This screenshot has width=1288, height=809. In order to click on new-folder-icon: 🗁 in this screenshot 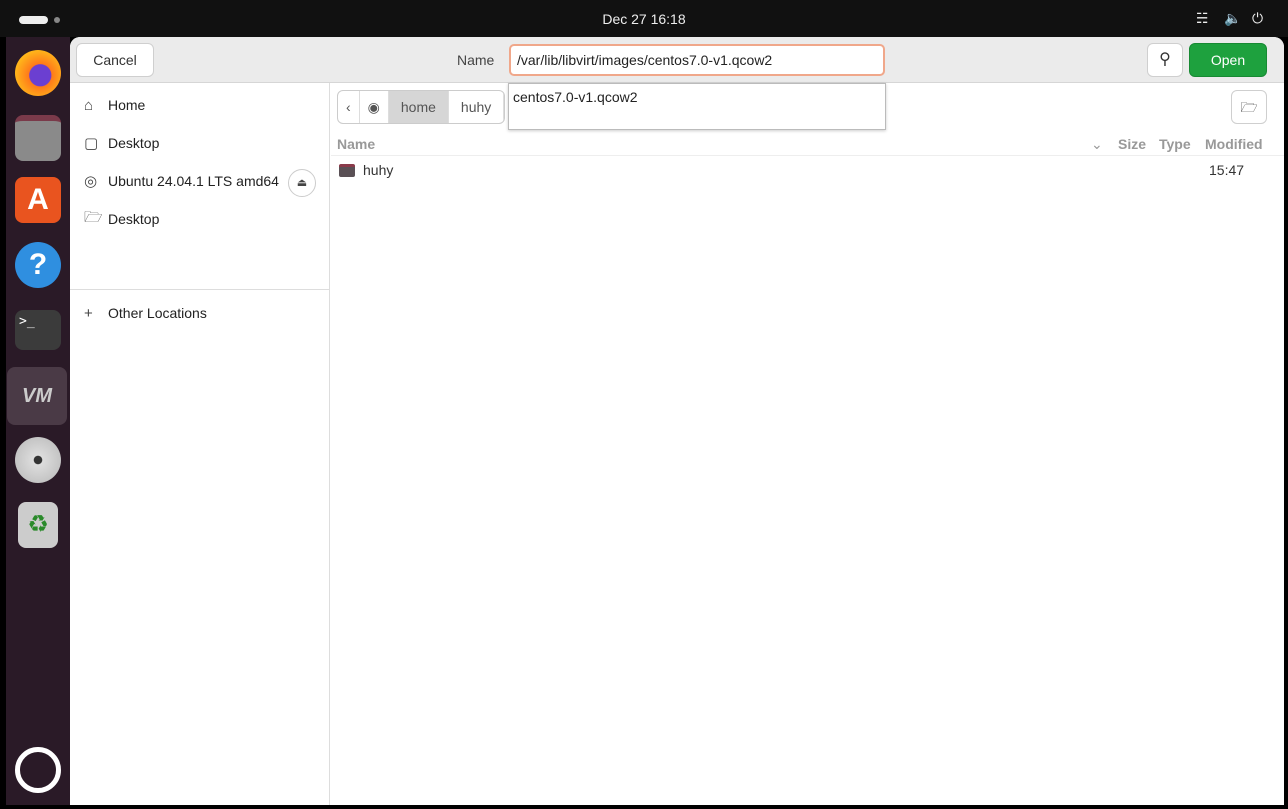, I will do `click(1249, 107)`.